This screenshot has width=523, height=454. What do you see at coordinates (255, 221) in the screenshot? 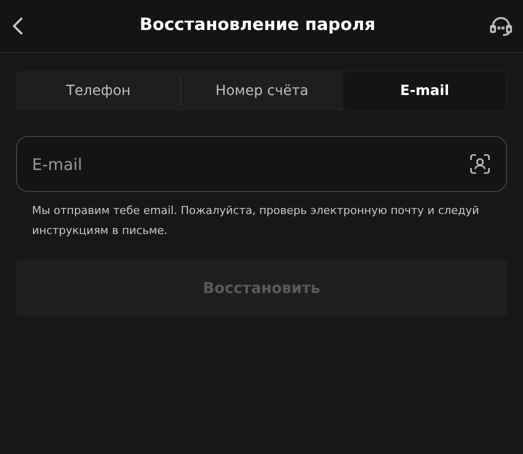
I see `hint-text: Мы отправим тебе email. Пожалуйста, проверь электронную почту и следуй инструкциям в письме.` at bounding box center [255, 221].